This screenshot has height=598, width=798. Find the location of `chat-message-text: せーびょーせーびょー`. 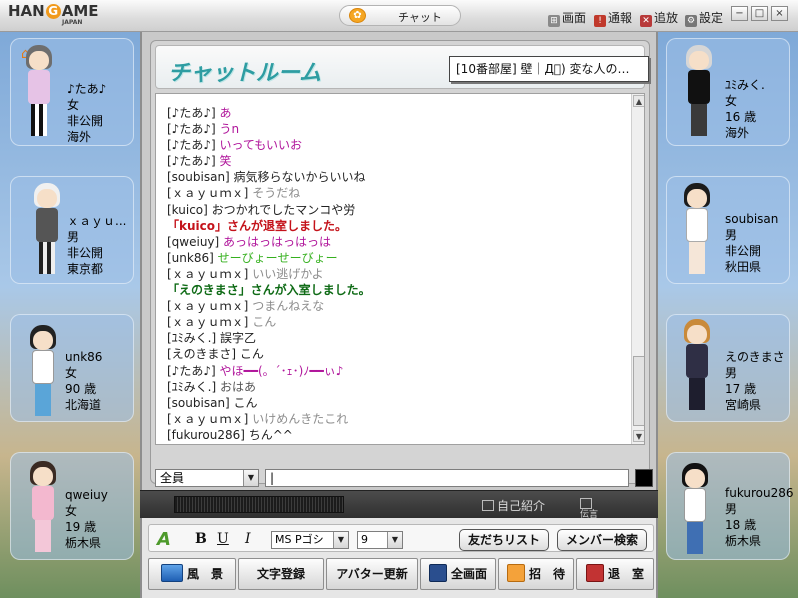

chat-message-text: せーびょーせーびょー is located at coordinates (277, 257).